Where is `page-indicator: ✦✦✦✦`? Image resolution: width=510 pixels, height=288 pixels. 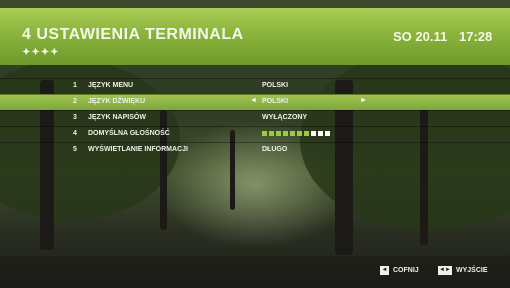 page-indicator: ✦✦✦✦ is located at coordinates (41, 52).